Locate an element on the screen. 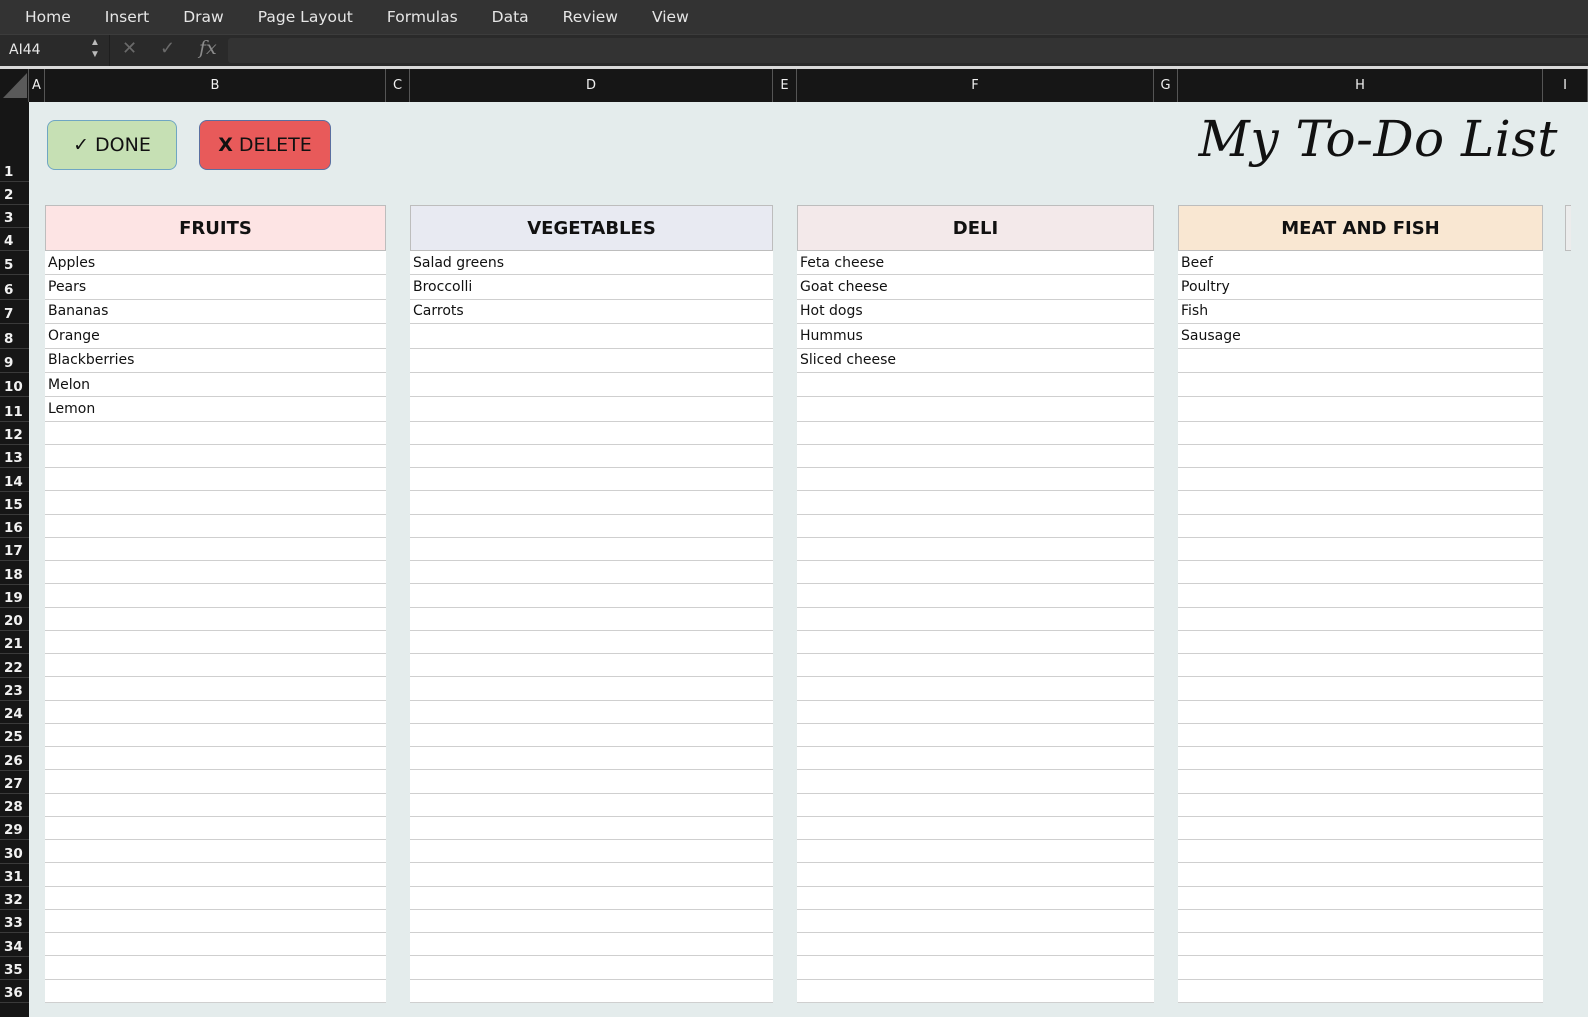 Image resolution: width=1588 pixels, height=1017 pixels. row-header-22: 22 is located at coordinates (14, 666).